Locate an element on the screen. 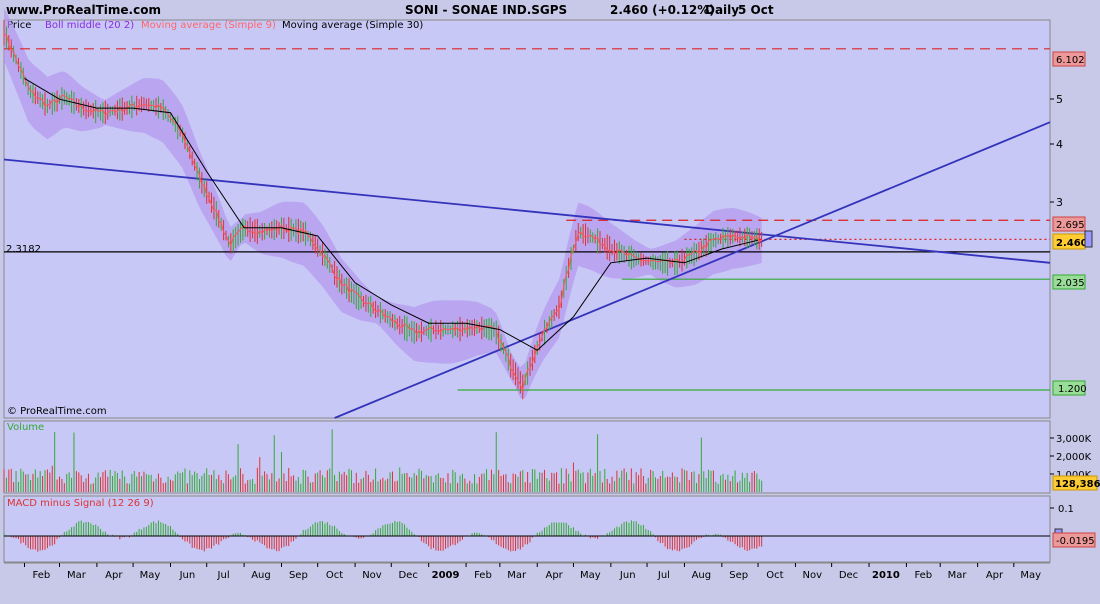 This screenshot has height=604, width=1100. x-label-5: Jul is located at coordinates (223, 575).